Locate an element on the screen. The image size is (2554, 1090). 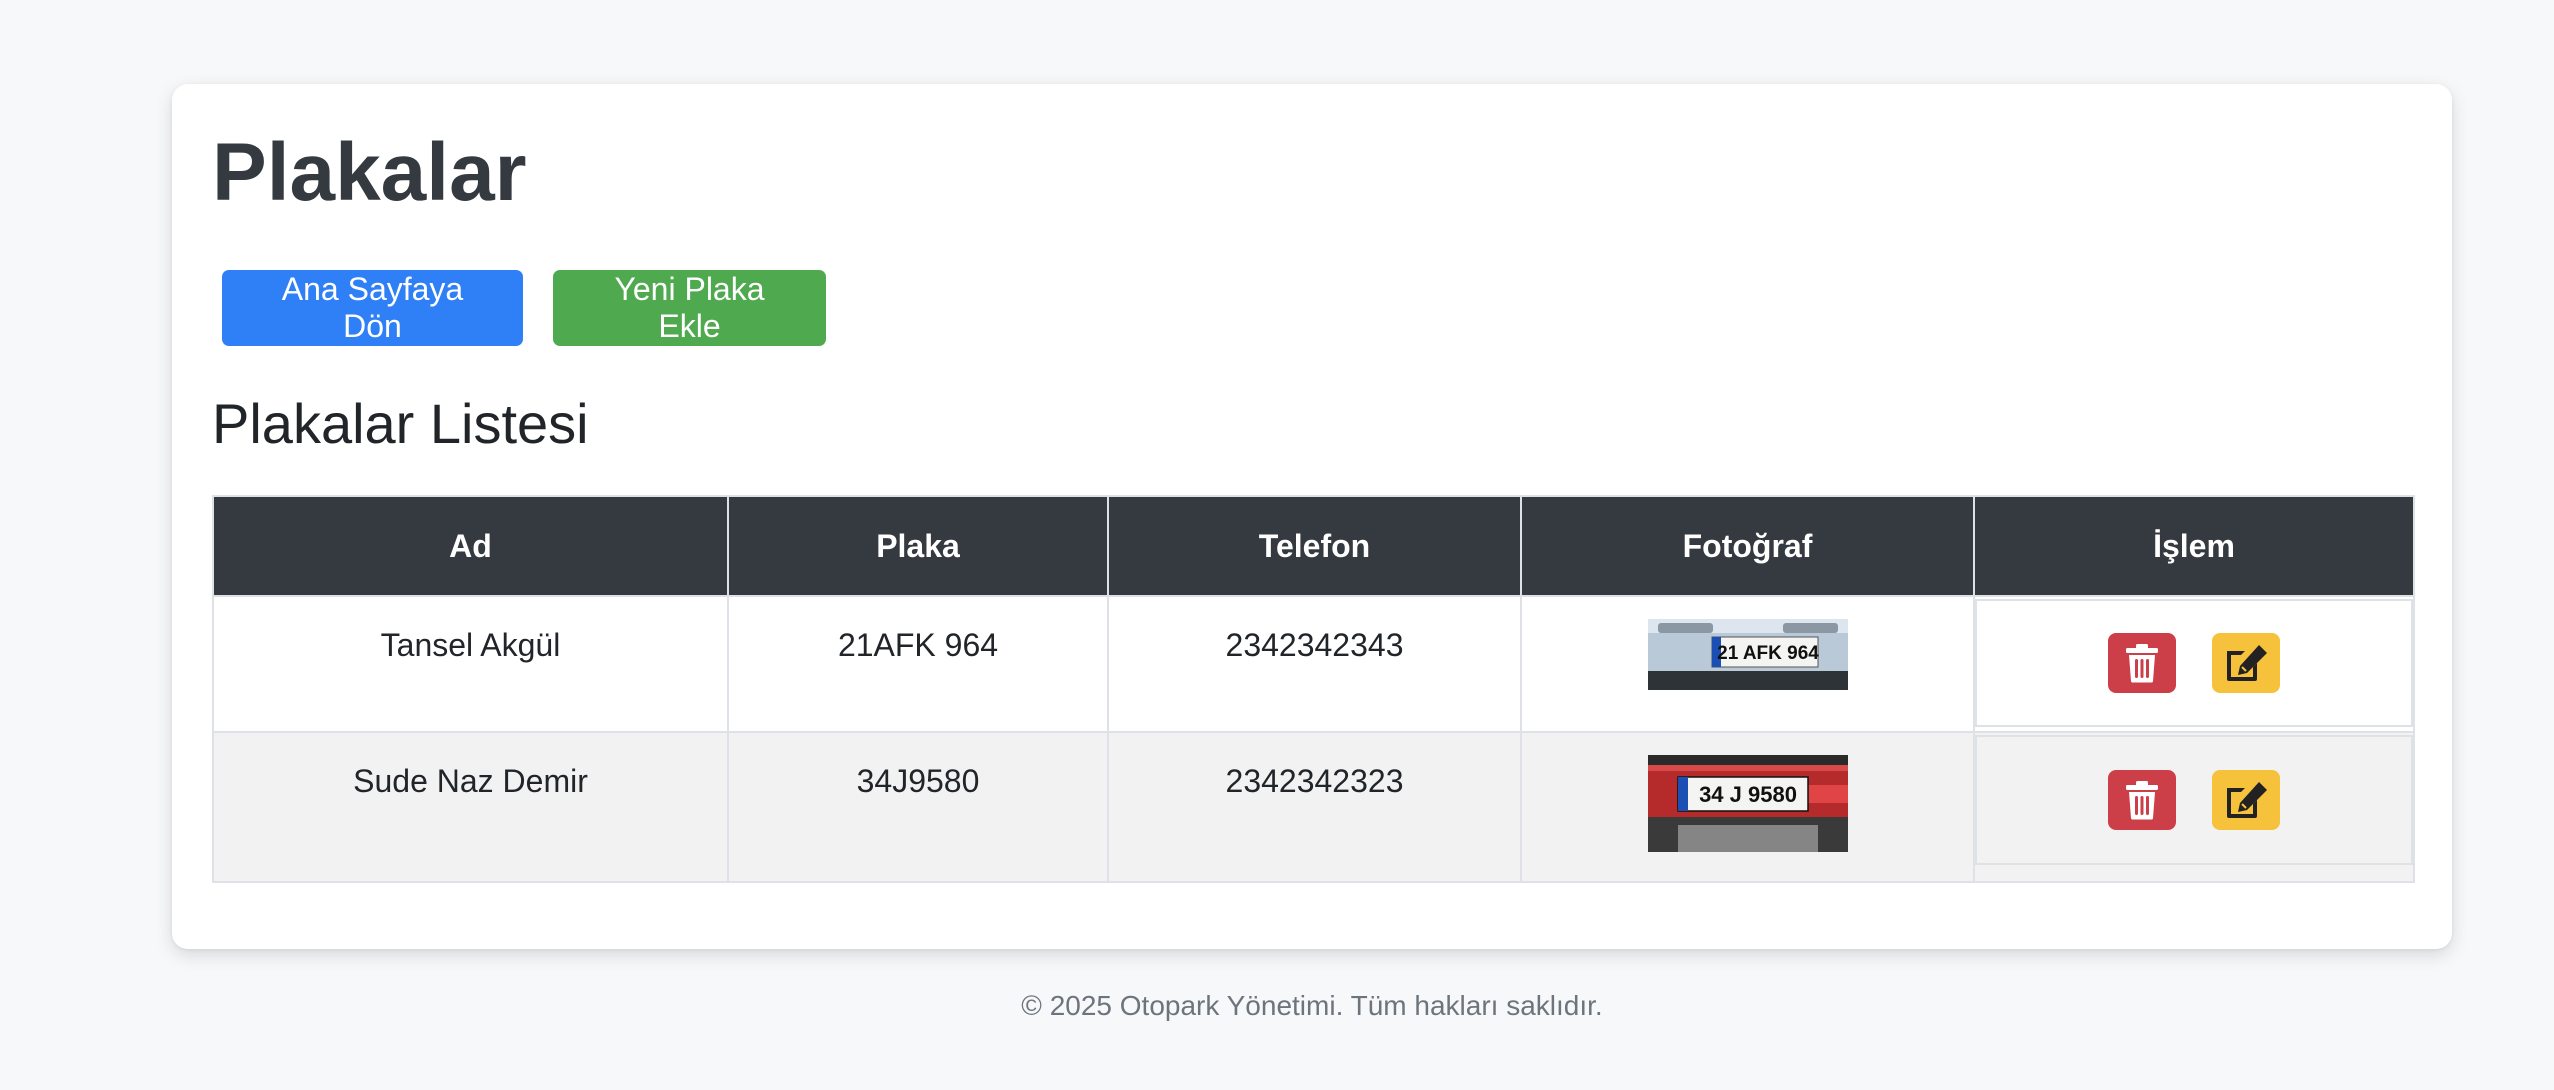
cell-photo: 21 AFK 964 is located at coordinates (1747, 664).